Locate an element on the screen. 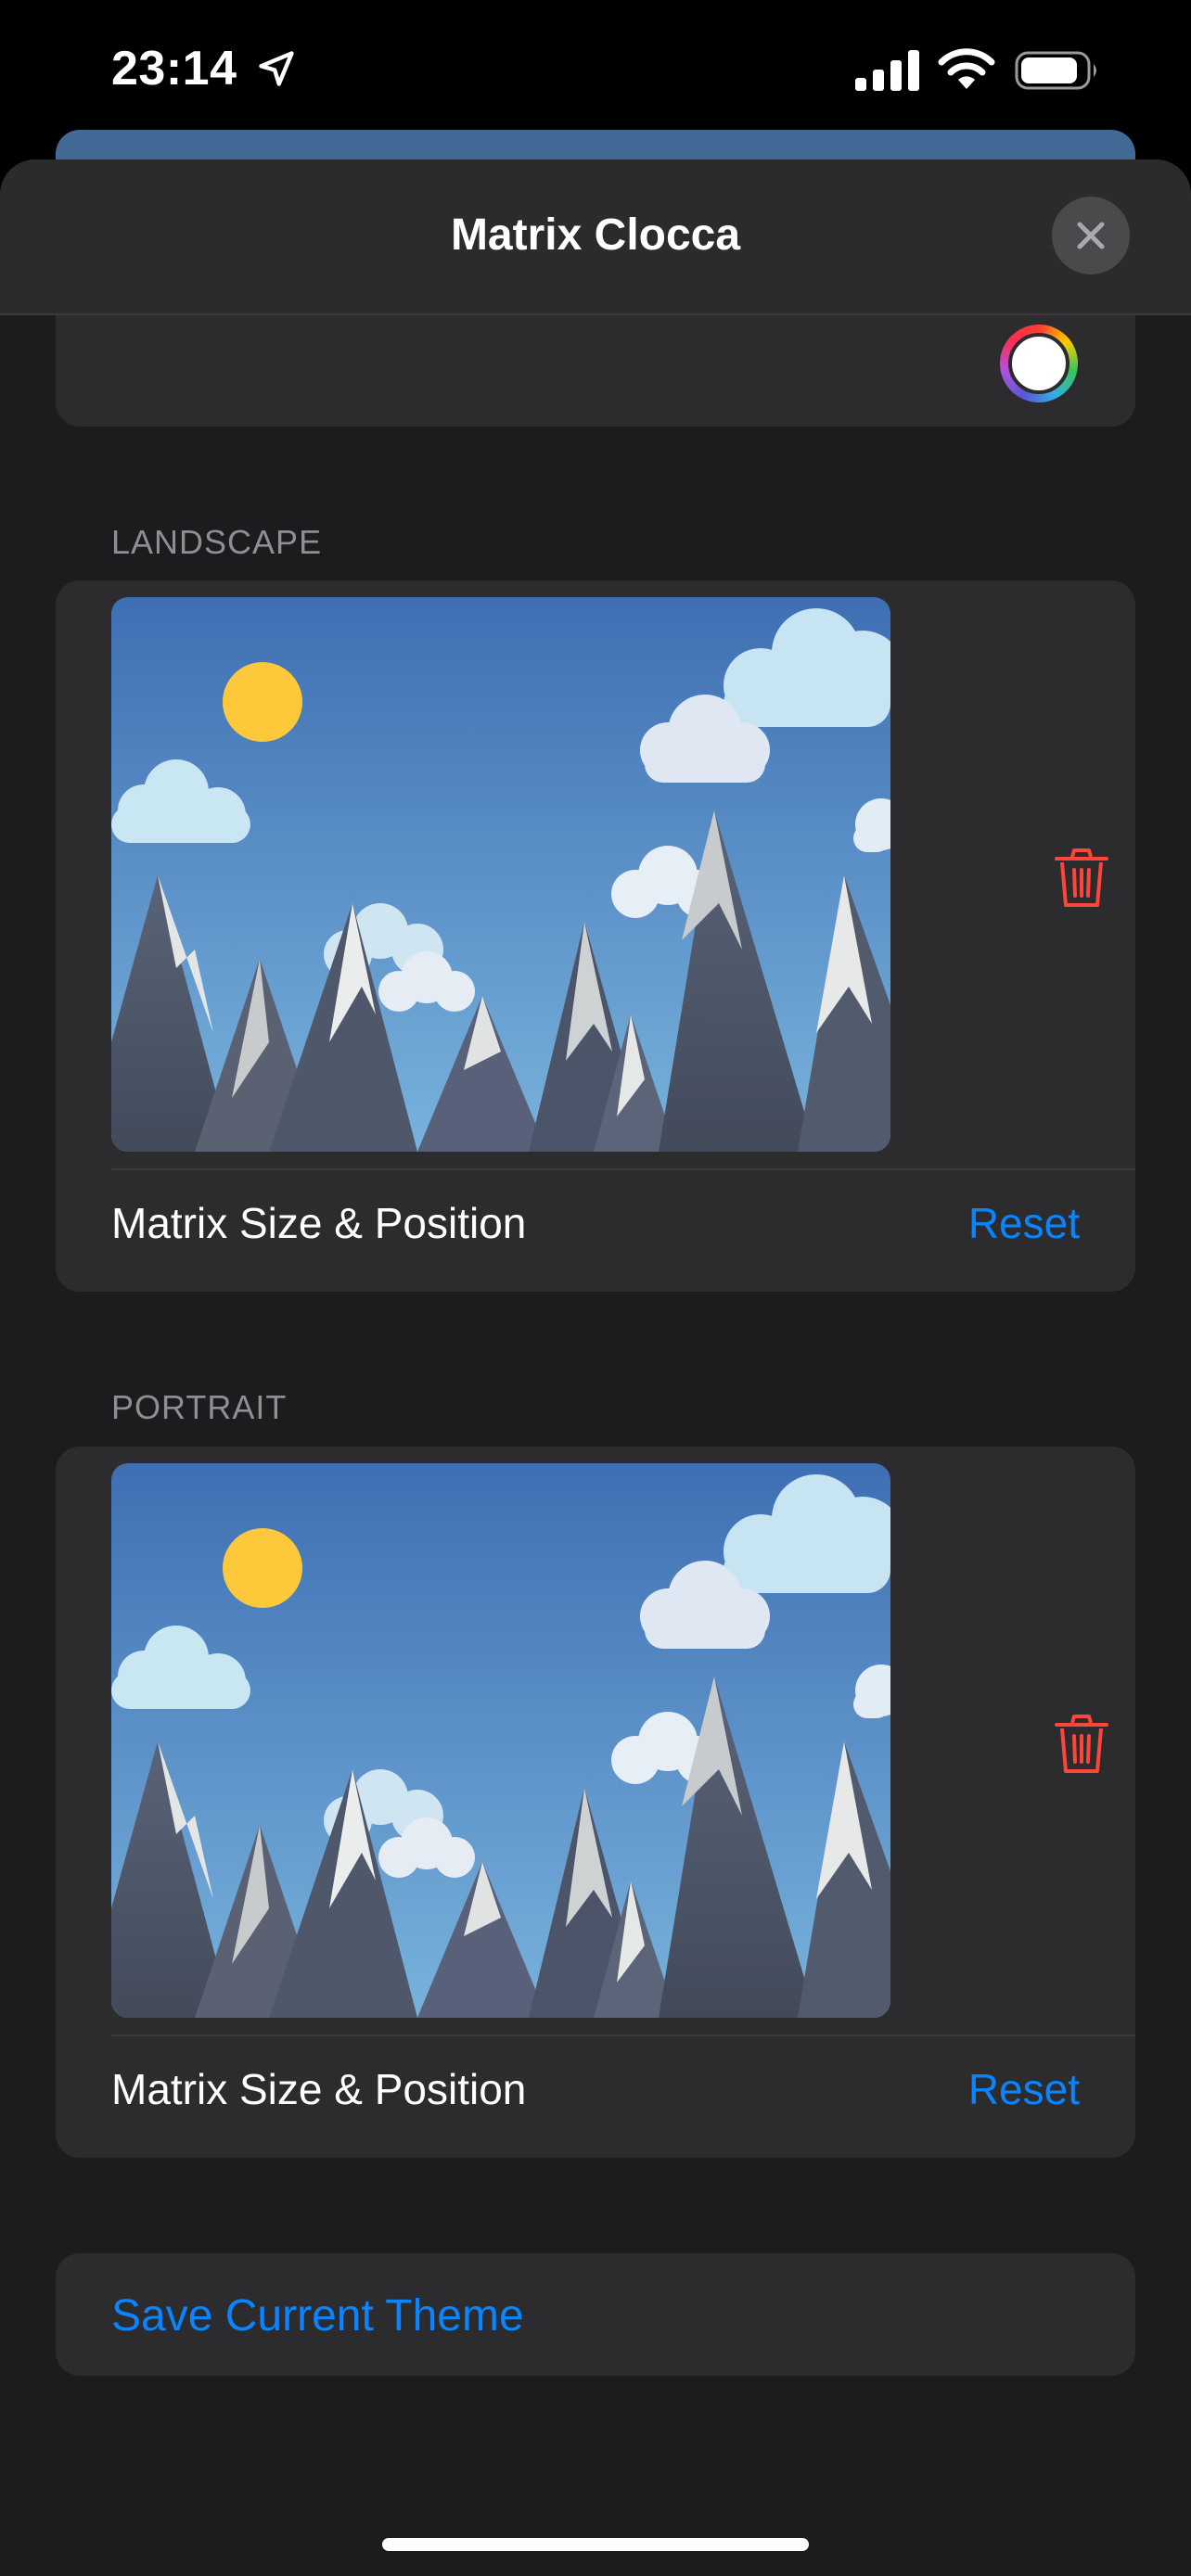 The width and height of the screenshot is (1191, 2576). battery-icon is located at coordinates (1055, 71).